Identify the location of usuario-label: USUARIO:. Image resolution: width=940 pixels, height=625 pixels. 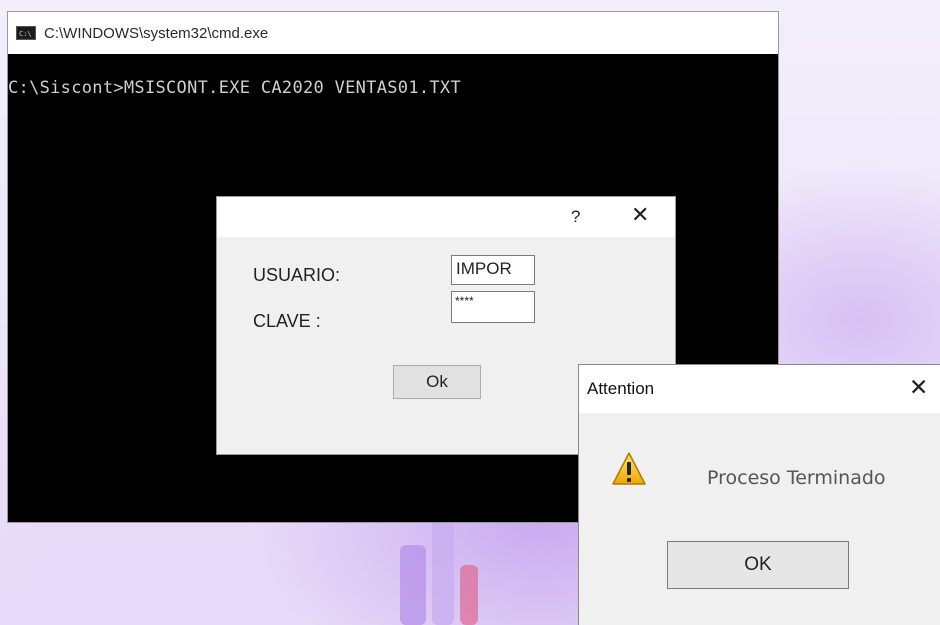
(297, 275).